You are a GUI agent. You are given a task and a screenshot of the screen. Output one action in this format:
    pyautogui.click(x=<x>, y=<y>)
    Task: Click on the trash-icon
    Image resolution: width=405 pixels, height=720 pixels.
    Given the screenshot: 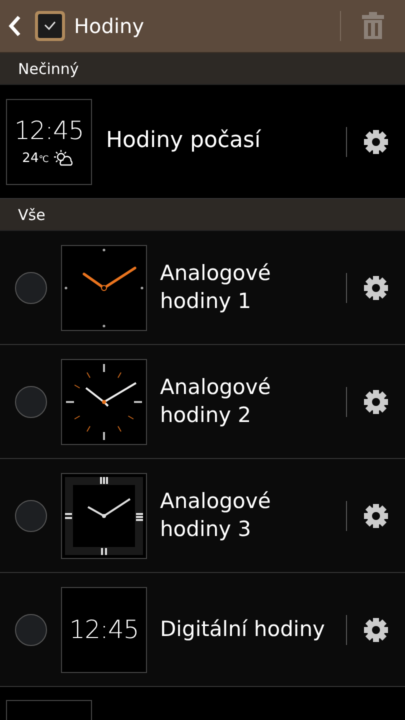 What is the action you would take?
    pyautogui.click(x=373, y=26)
    